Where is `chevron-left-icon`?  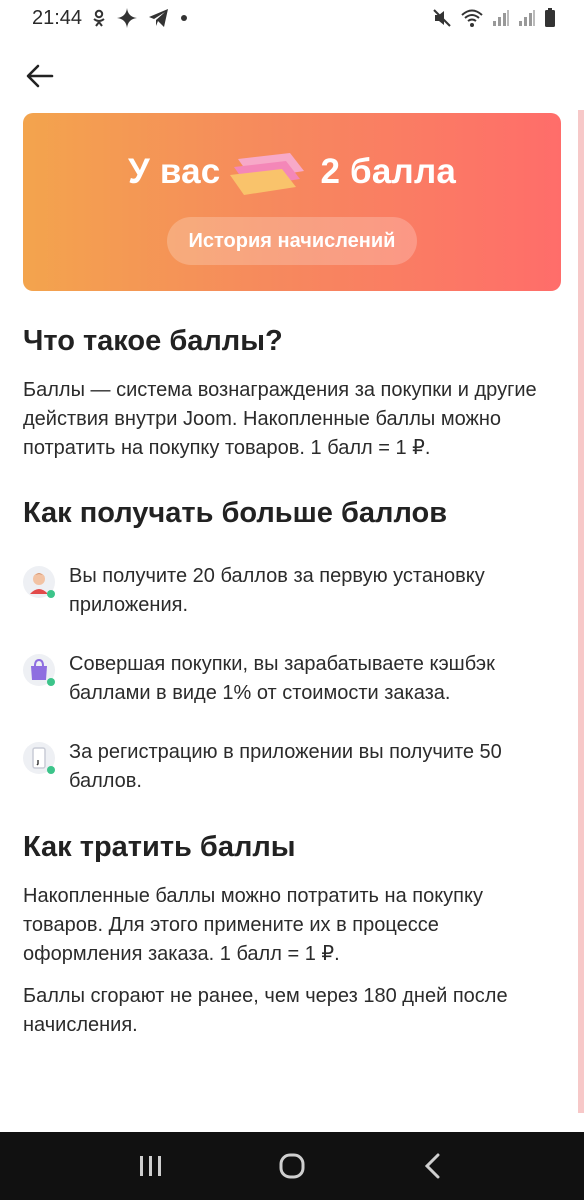
chevron-left-icon is located at coordinates (432, 1166).